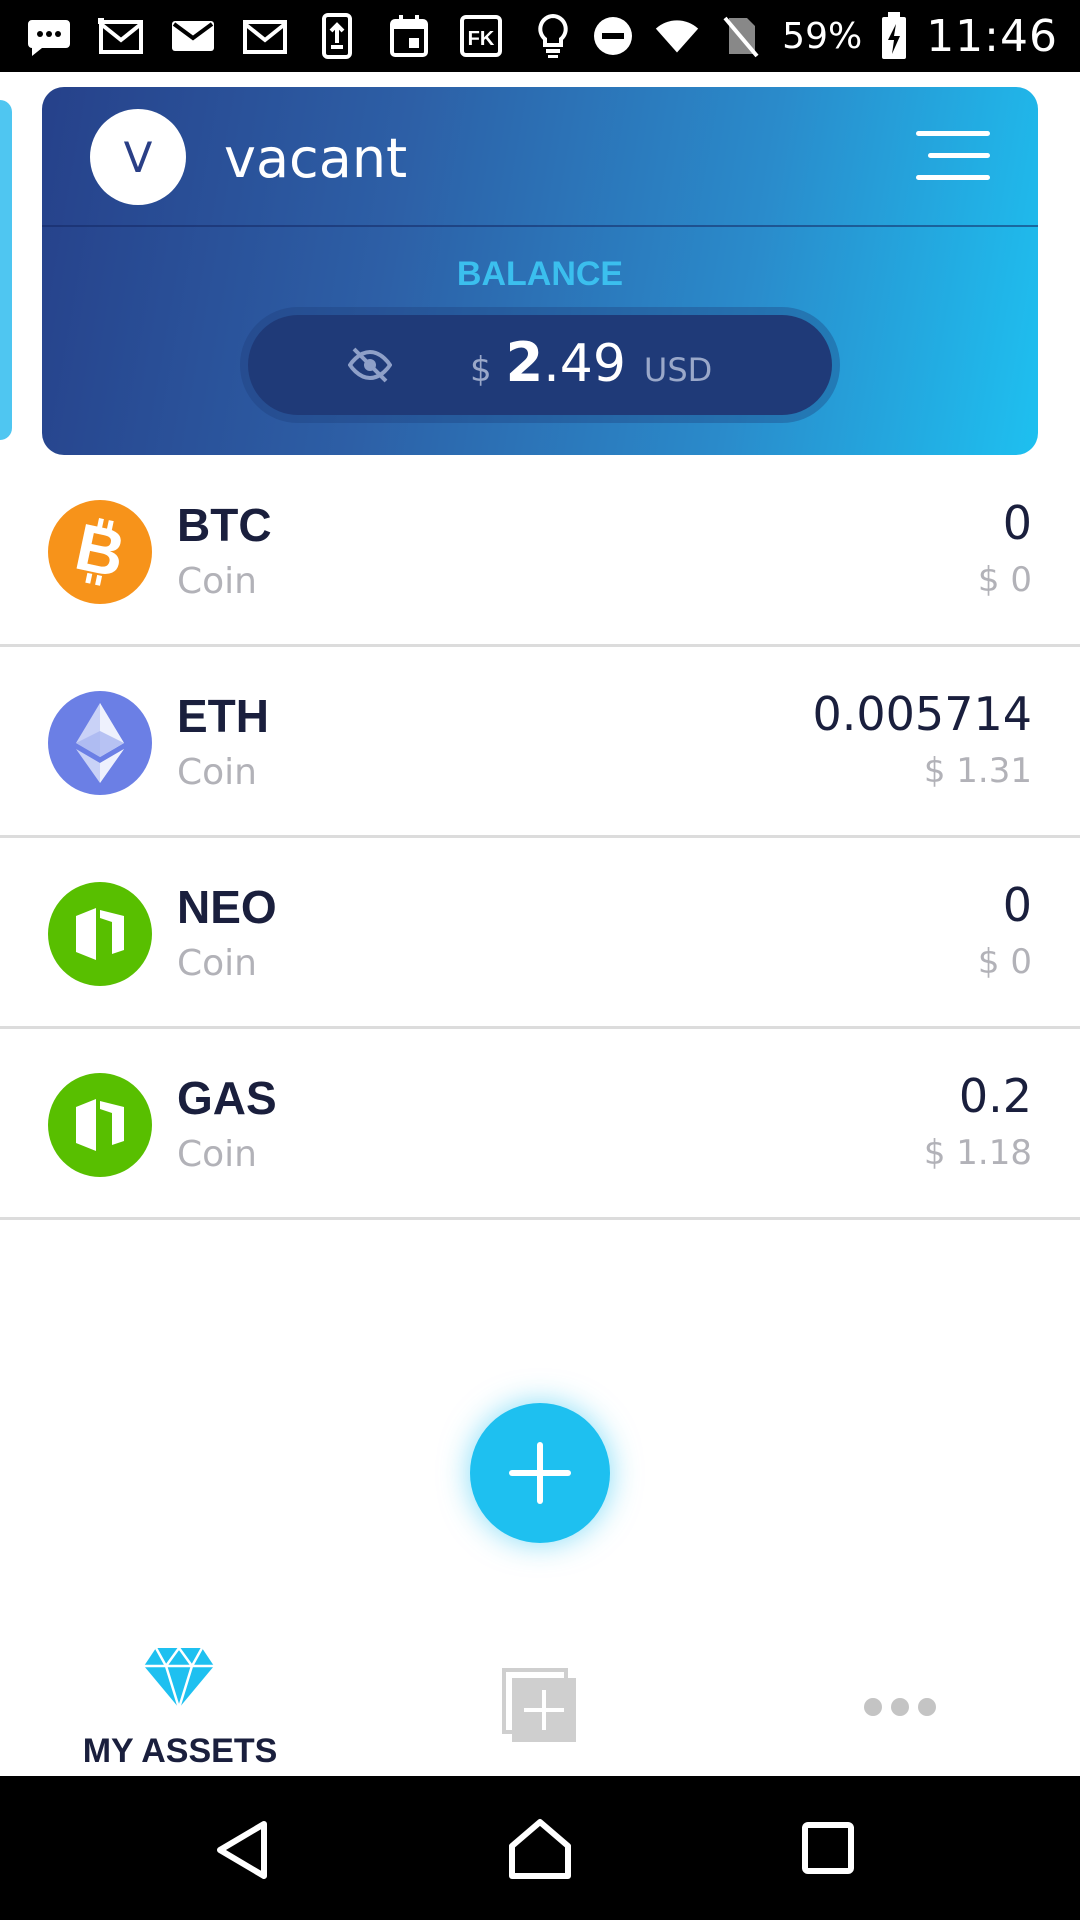 Image resolution: width=1080 pixels, height=1920 pixels. I want to click on asset-amount: 0.2, so click(995, 1096).